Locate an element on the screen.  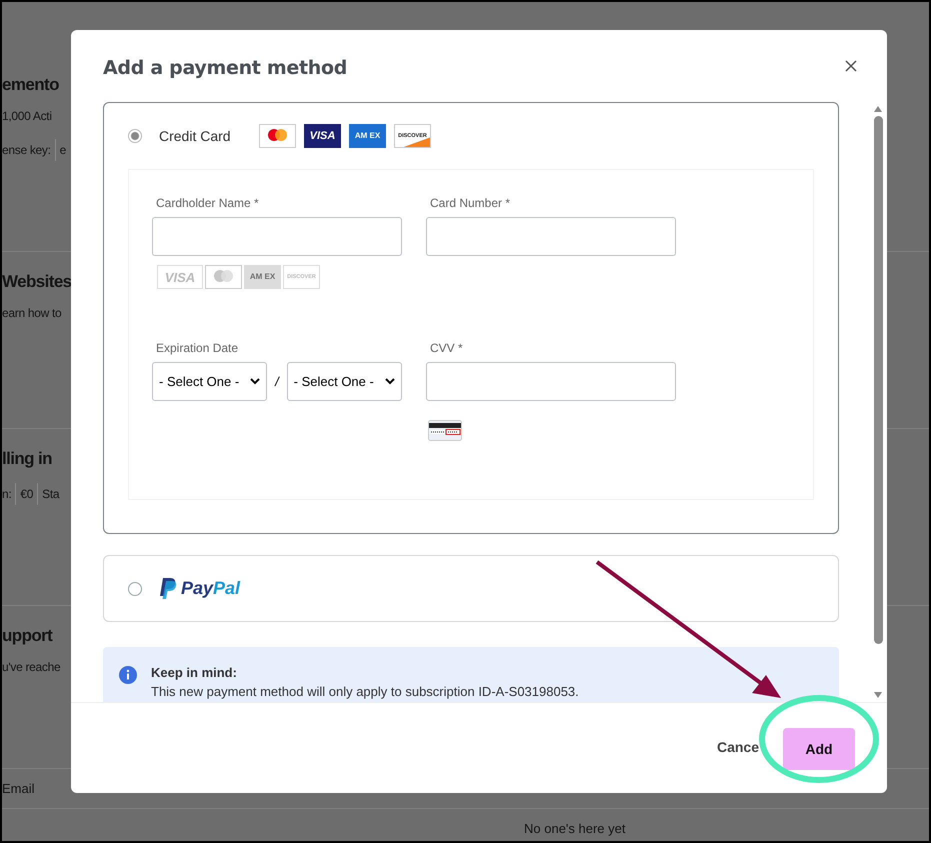
section-title: emento is located at coordinates (30, 85).